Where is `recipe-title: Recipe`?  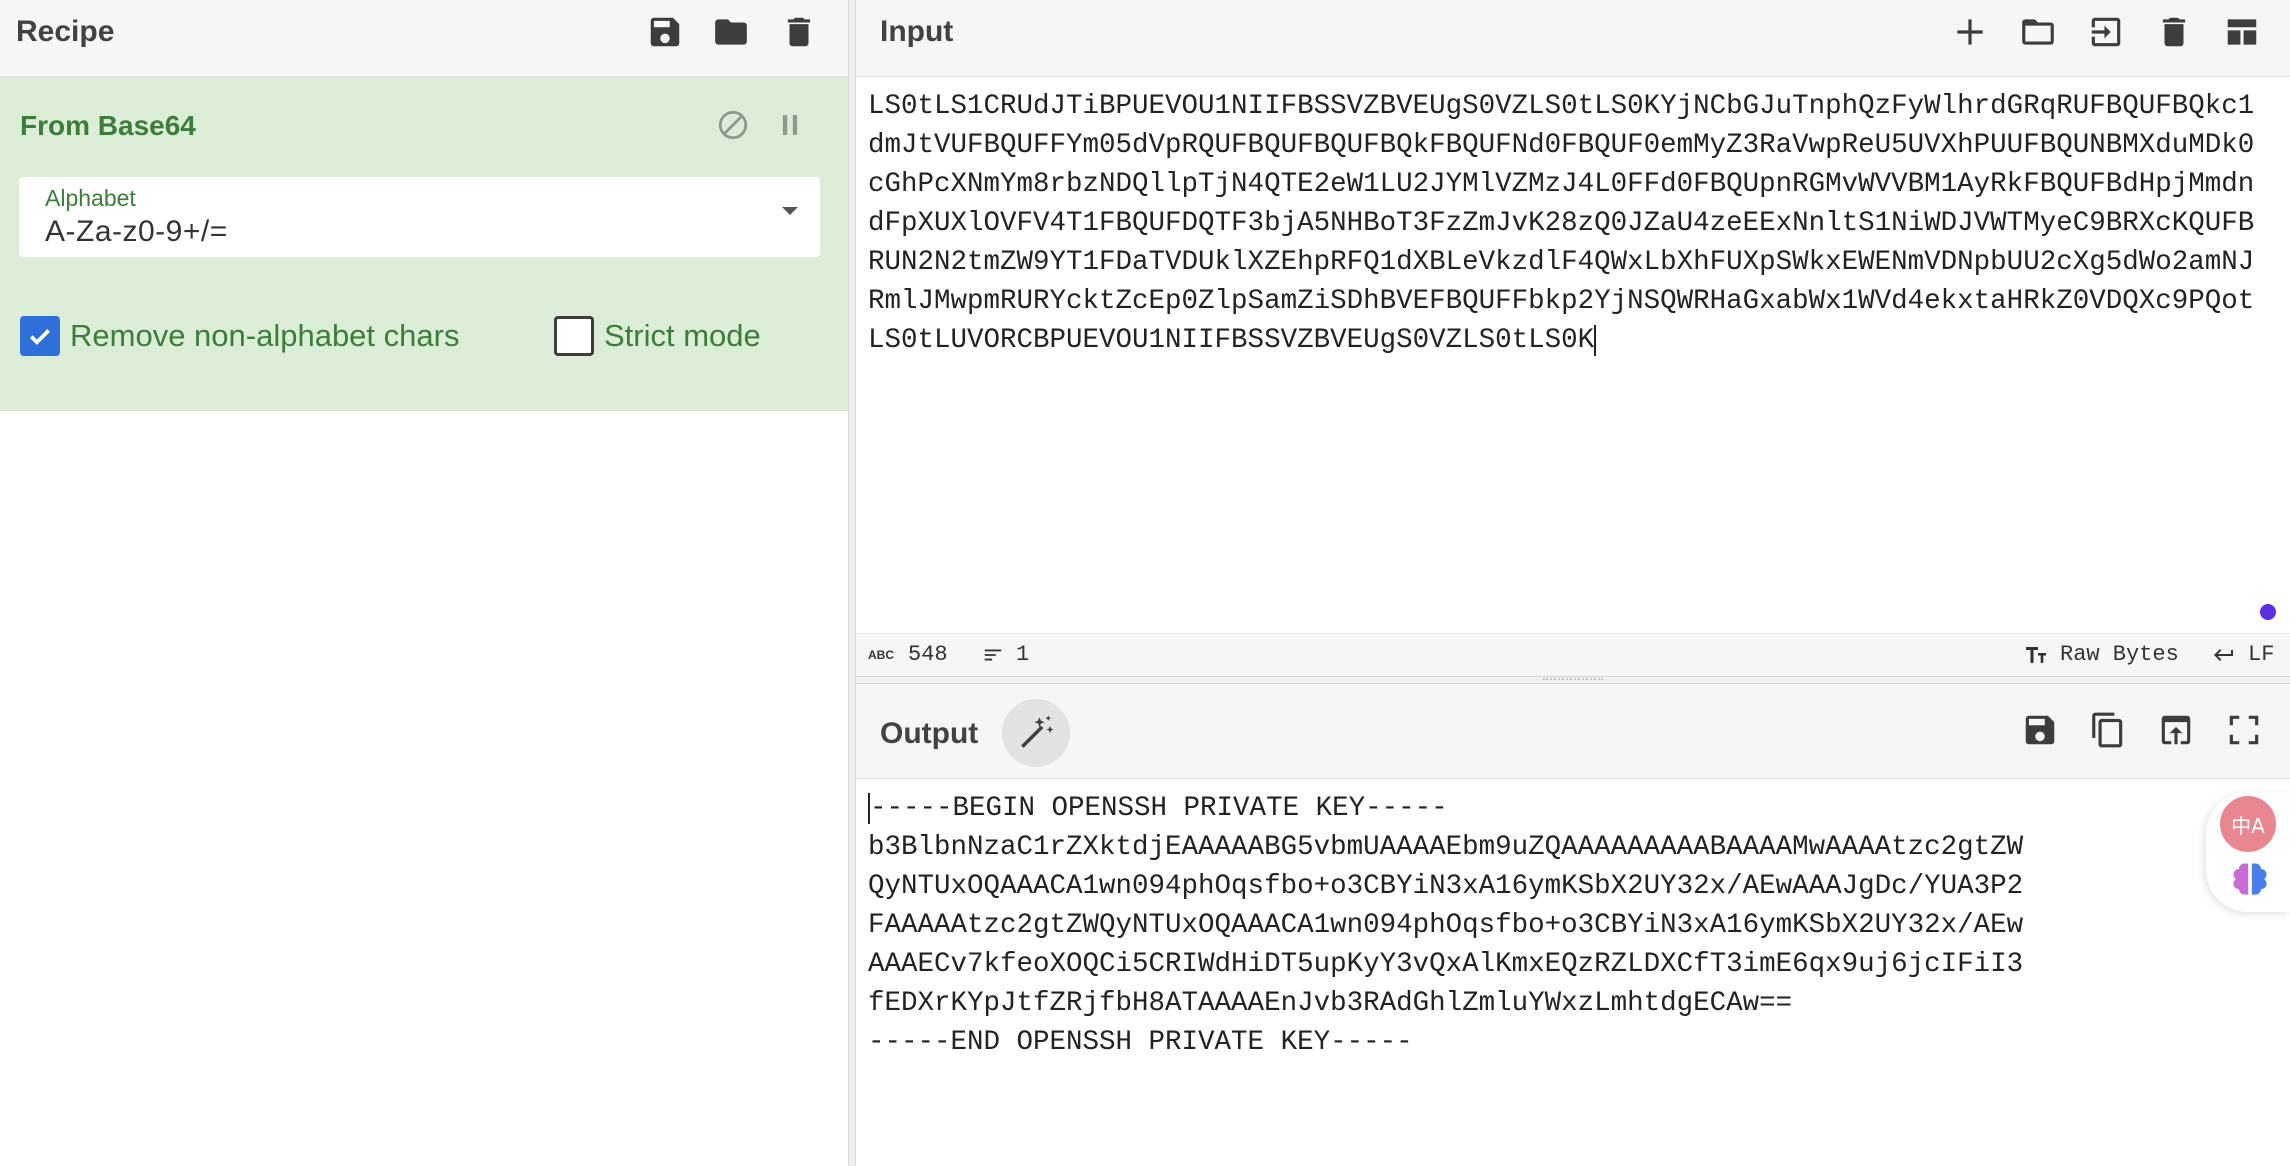 recipe-title: Recipe is located at coordinates (65, 31).